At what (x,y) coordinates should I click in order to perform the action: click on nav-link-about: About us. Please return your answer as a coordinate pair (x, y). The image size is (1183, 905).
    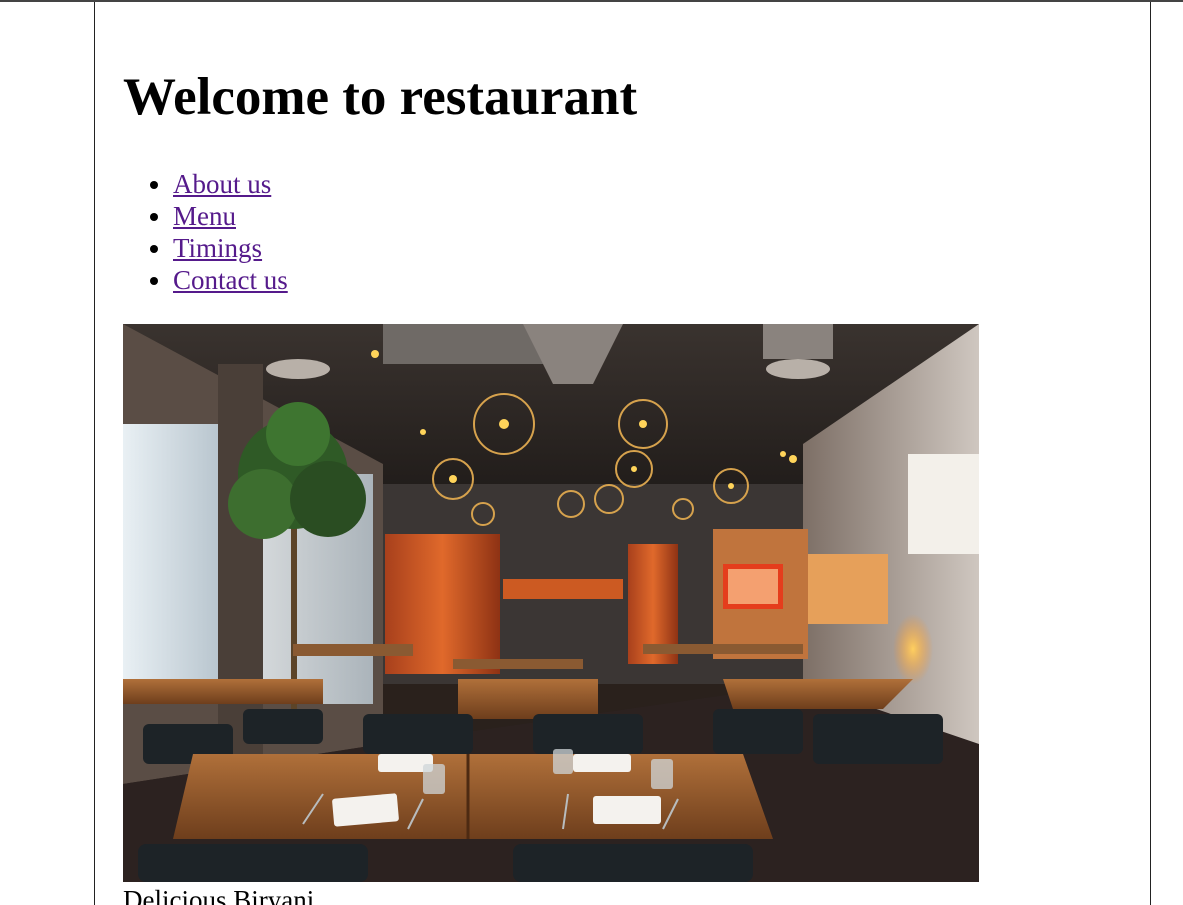
    Looking at the image, I should click on (222, 184).